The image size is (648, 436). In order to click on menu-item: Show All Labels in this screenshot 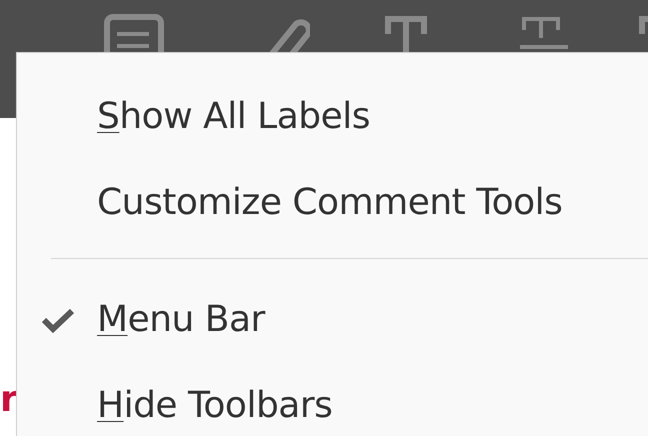, I will do `click(233, 117)`.